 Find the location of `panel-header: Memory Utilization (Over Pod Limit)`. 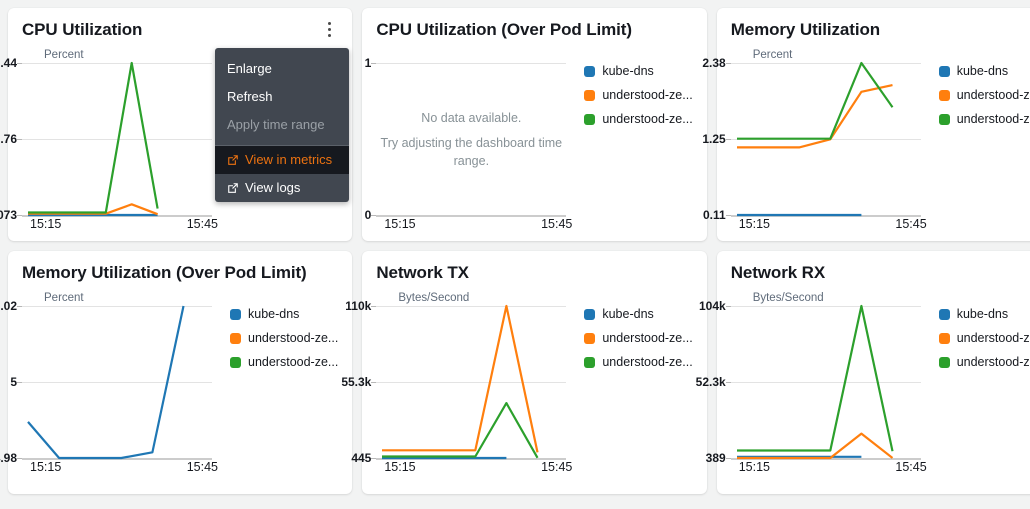

panel-header: Memory Utilization (Over Pod Limit) is located at coordinates (180, 276).